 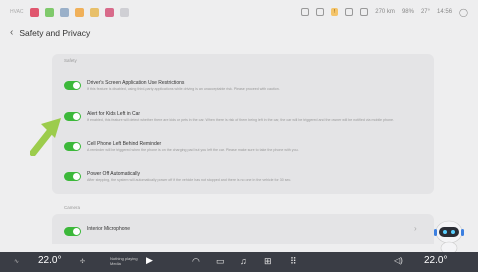 What do you see at coordinates (16, 261) in the screenshot?
I see `seat-heat-left-icon: ∿` at bounding box center [16, 261].